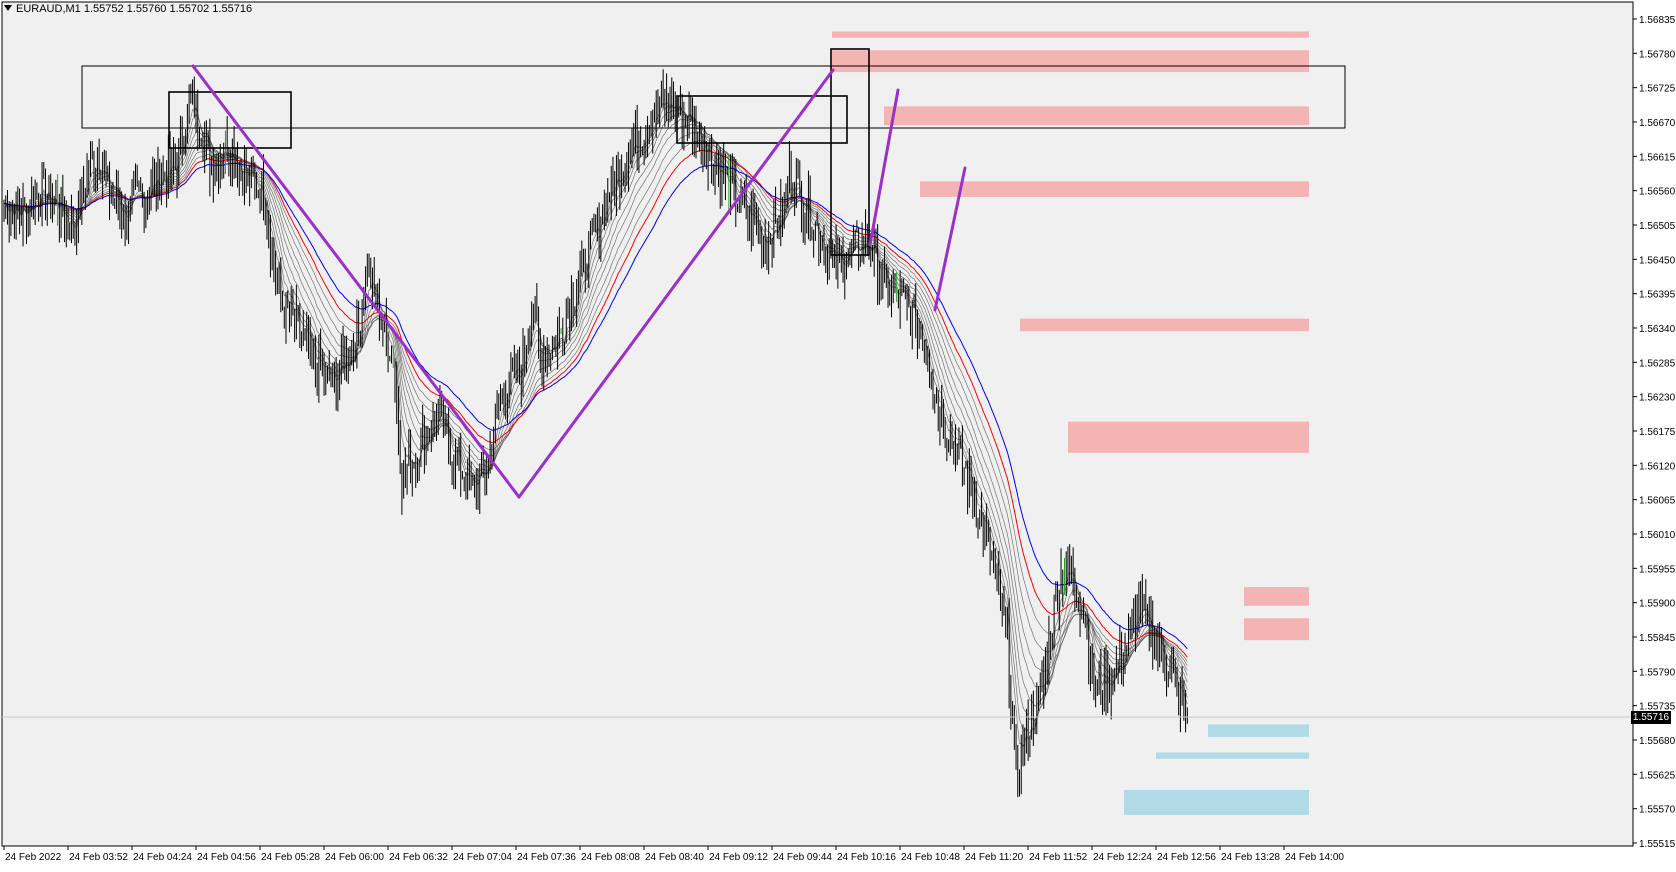 Image resolution: width=1676 pixels, height=872 pixels. Describe the element at coordinates (418, 857) in the screenshot. I see `x-tick-label: 24 Feb 06:32` at that location.